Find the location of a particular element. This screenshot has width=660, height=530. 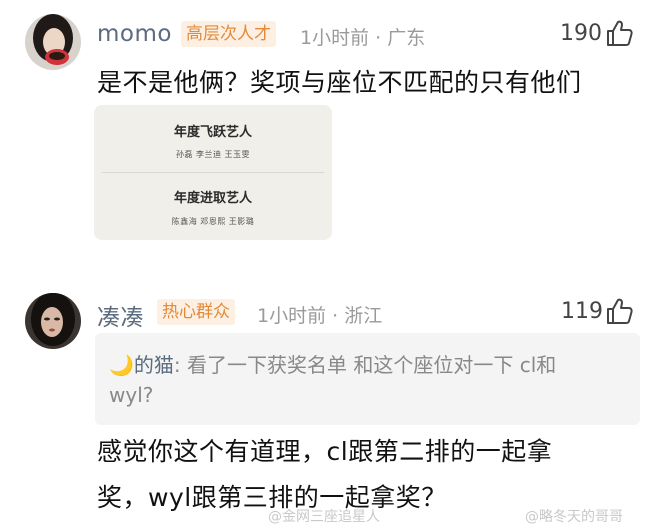

username: 凑凑 is located at coordinates (120, 315).